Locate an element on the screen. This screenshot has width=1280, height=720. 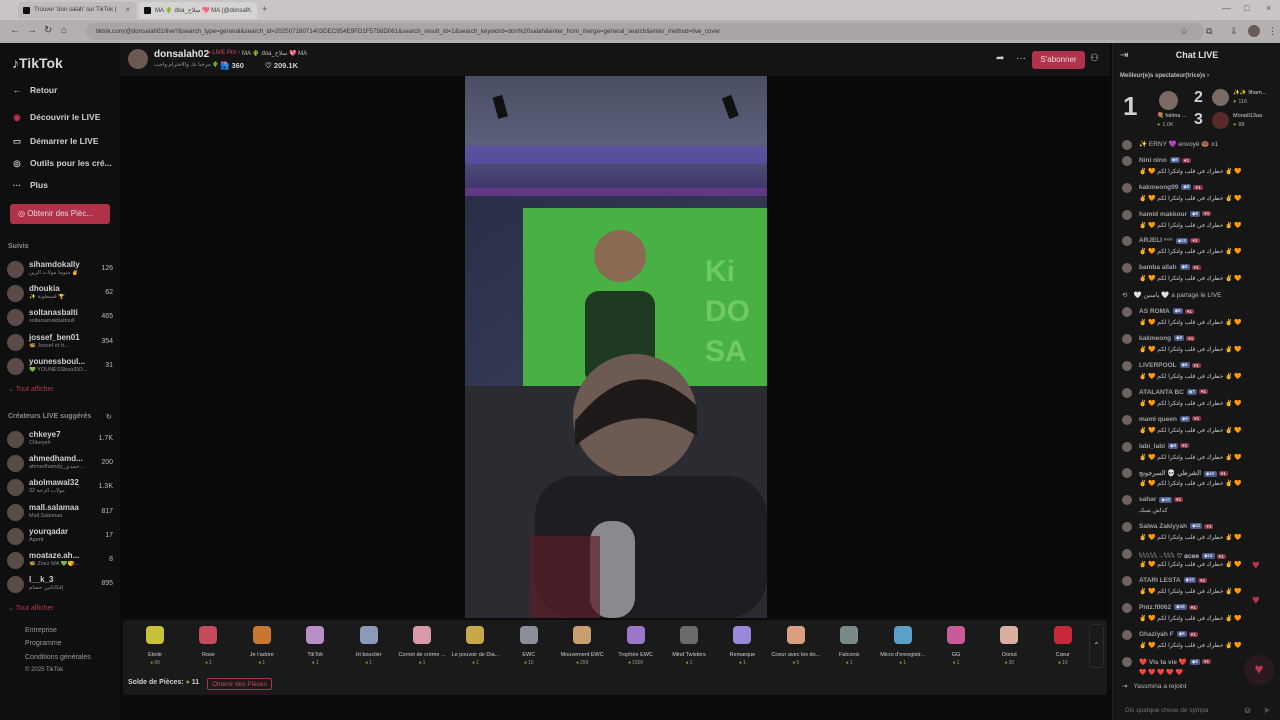
rank-1-avatar is located at coordinates (1168, 100).